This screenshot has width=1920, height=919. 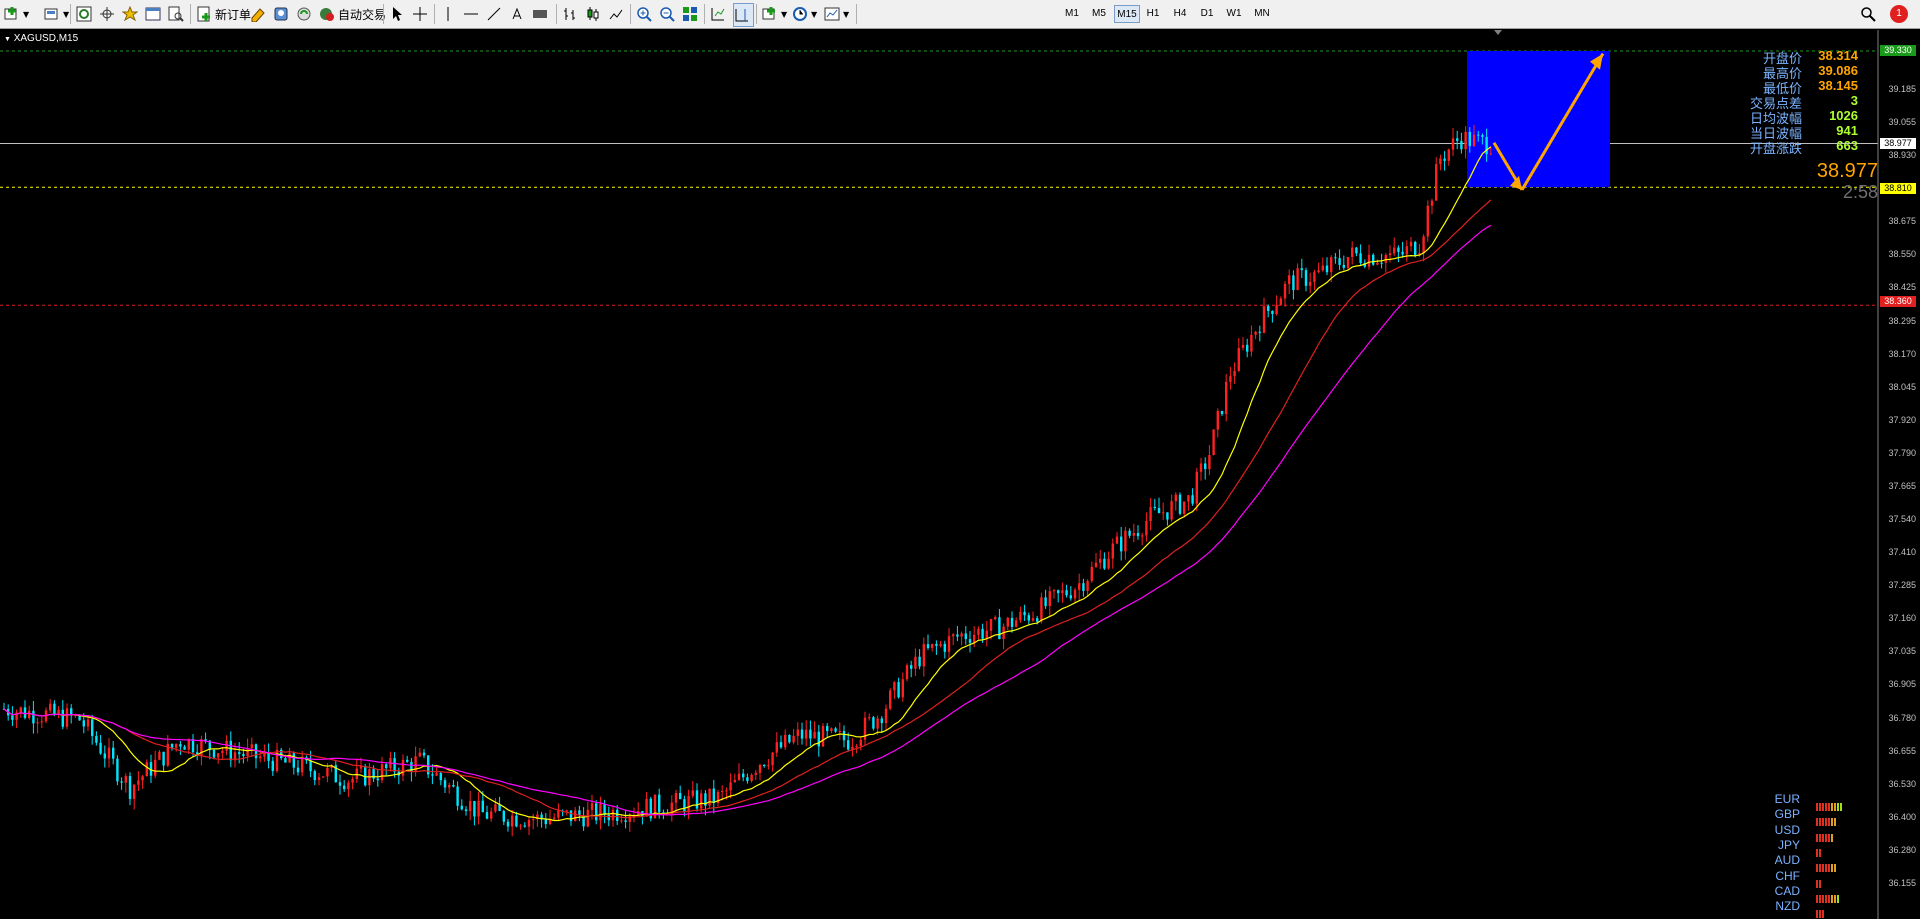 I want to click on tile-windows-button, so click(x=691, y=14).